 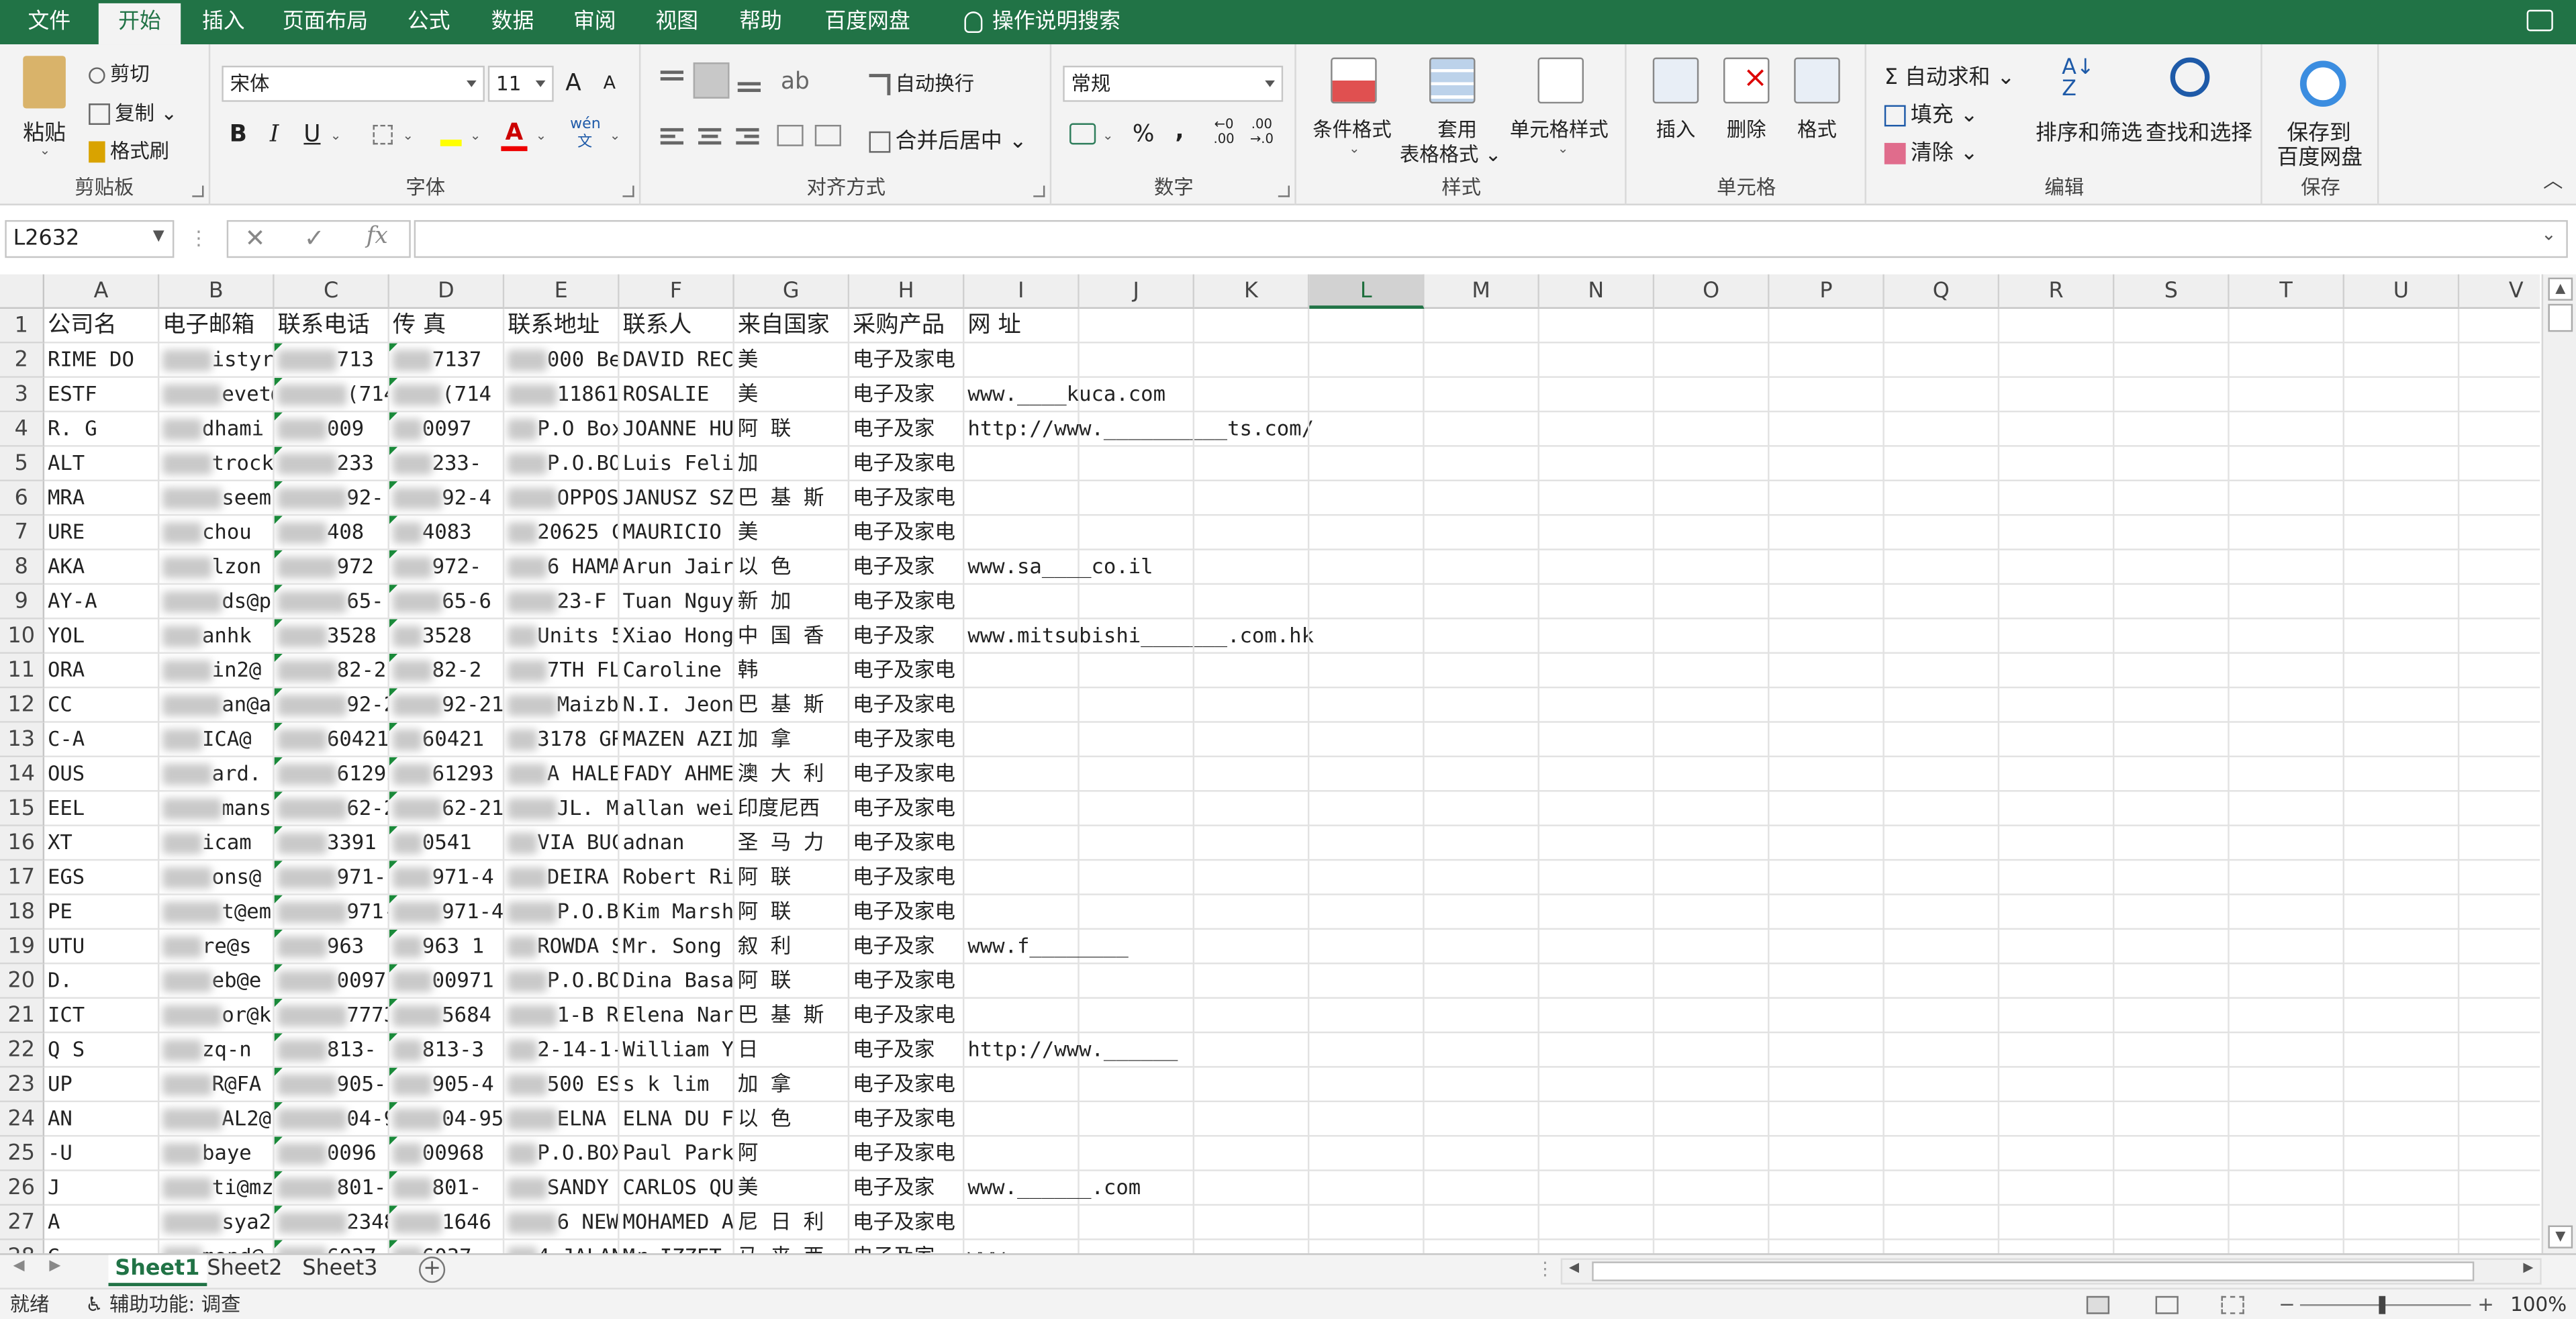 I want to click on row-header: 28, so click(x=22, y=1247).